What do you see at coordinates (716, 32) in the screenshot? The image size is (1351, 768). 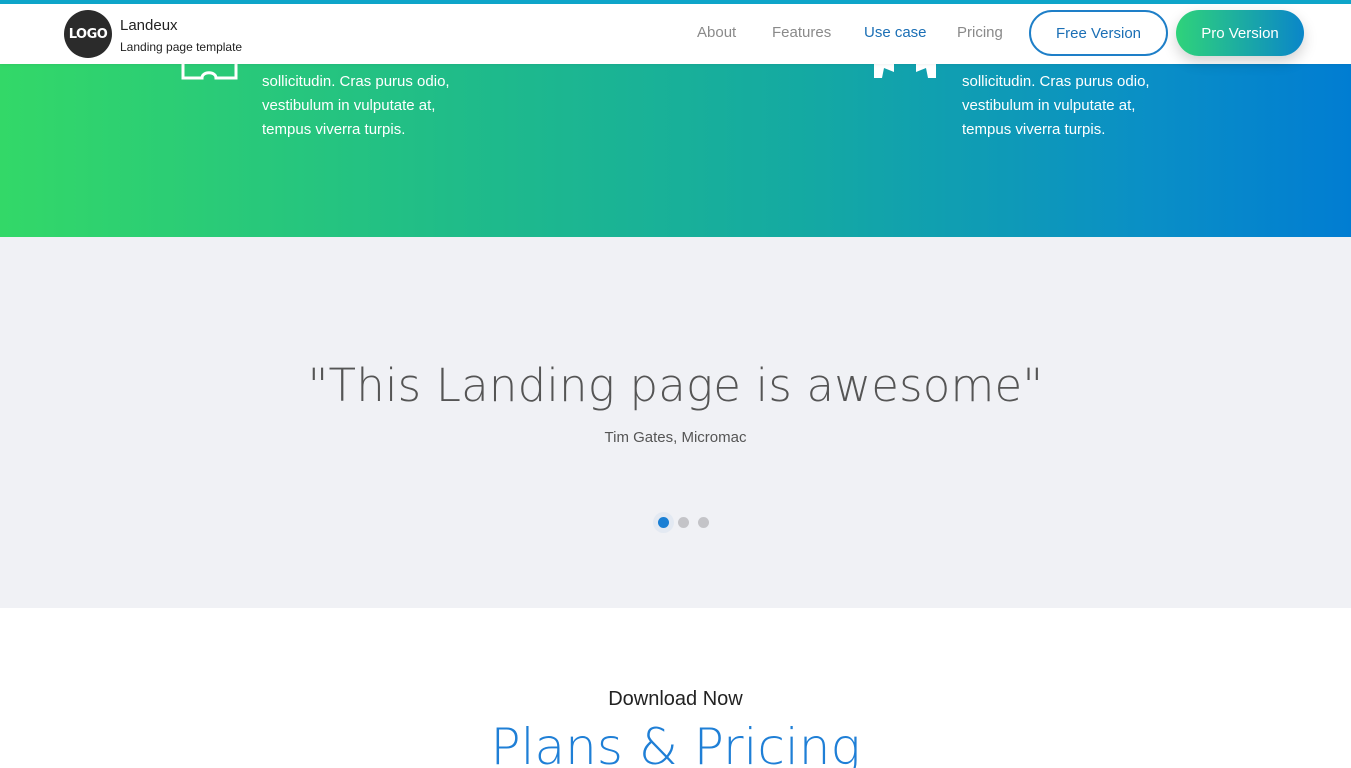 I see `nav-about: About` at bounding box center [716, 32].